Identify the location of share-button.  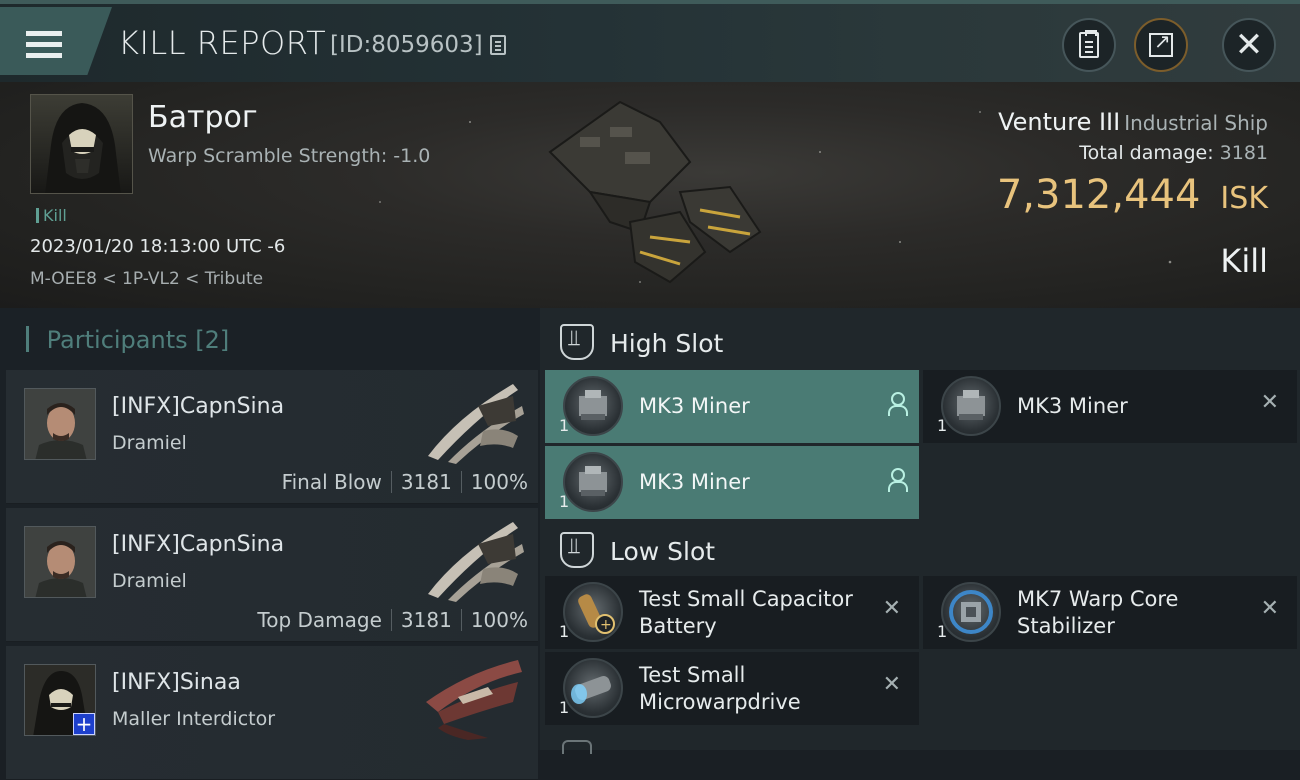
(1161, 45).